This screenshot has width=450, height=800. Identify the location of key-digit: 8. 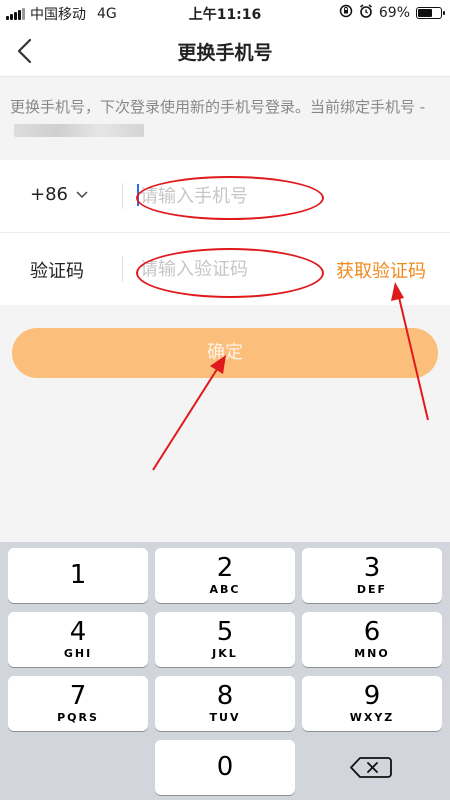
(225, 696).